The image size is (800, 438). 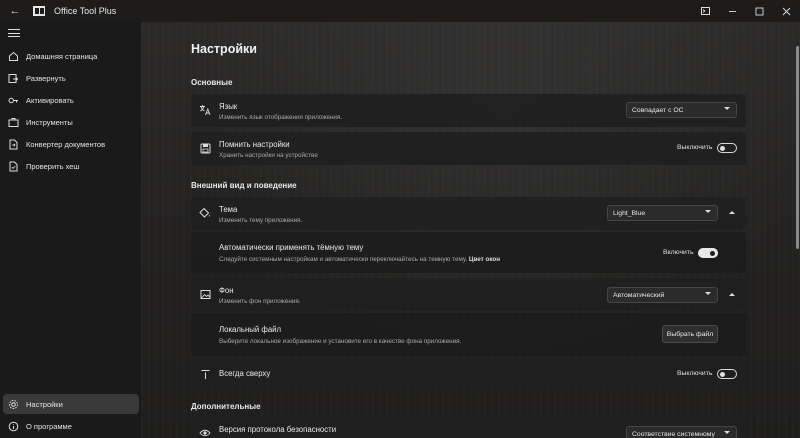 I want to click on minimize-icon, so click(x=732, y=11).